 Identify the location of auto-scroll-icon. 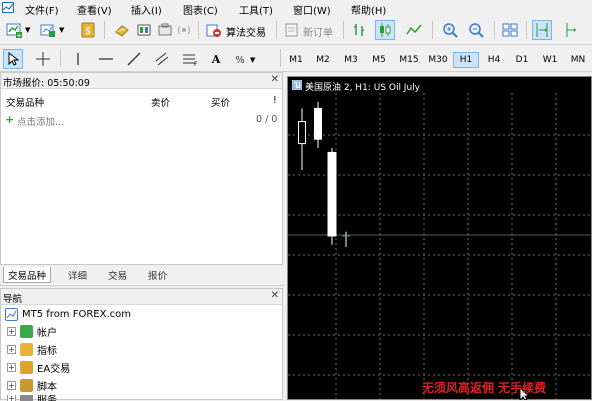
(570, 30).